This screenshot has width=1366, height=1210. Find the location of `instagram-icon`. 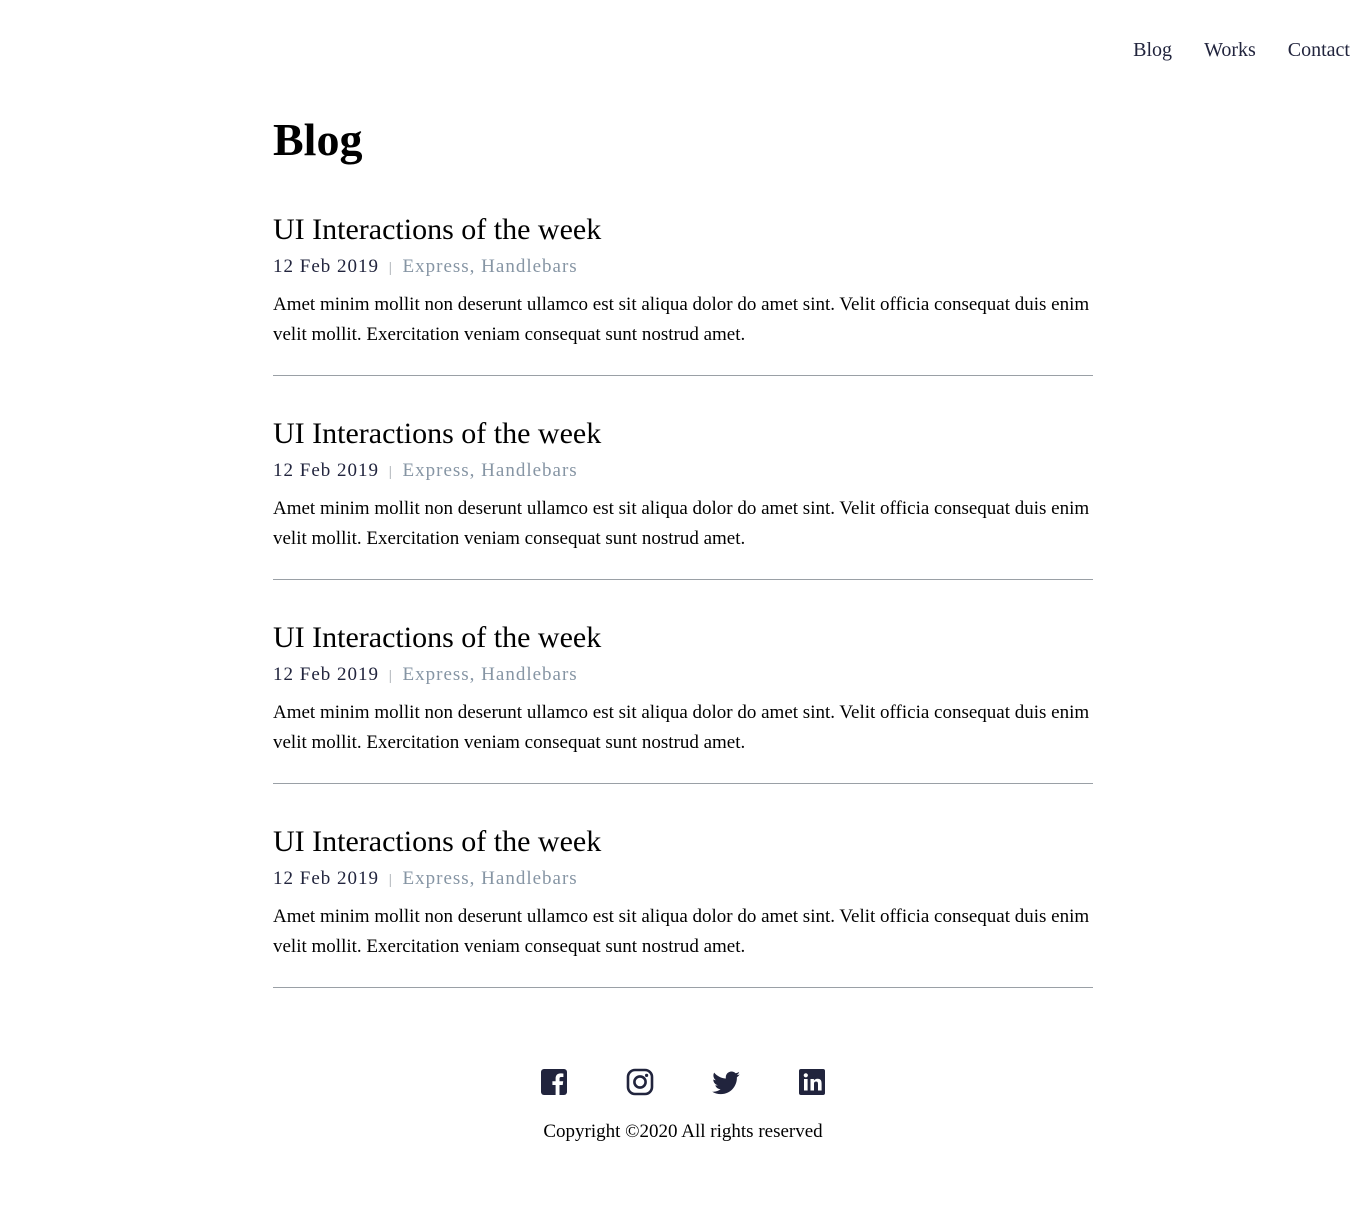

instagram-icon is located at coordinates (640, 1082).